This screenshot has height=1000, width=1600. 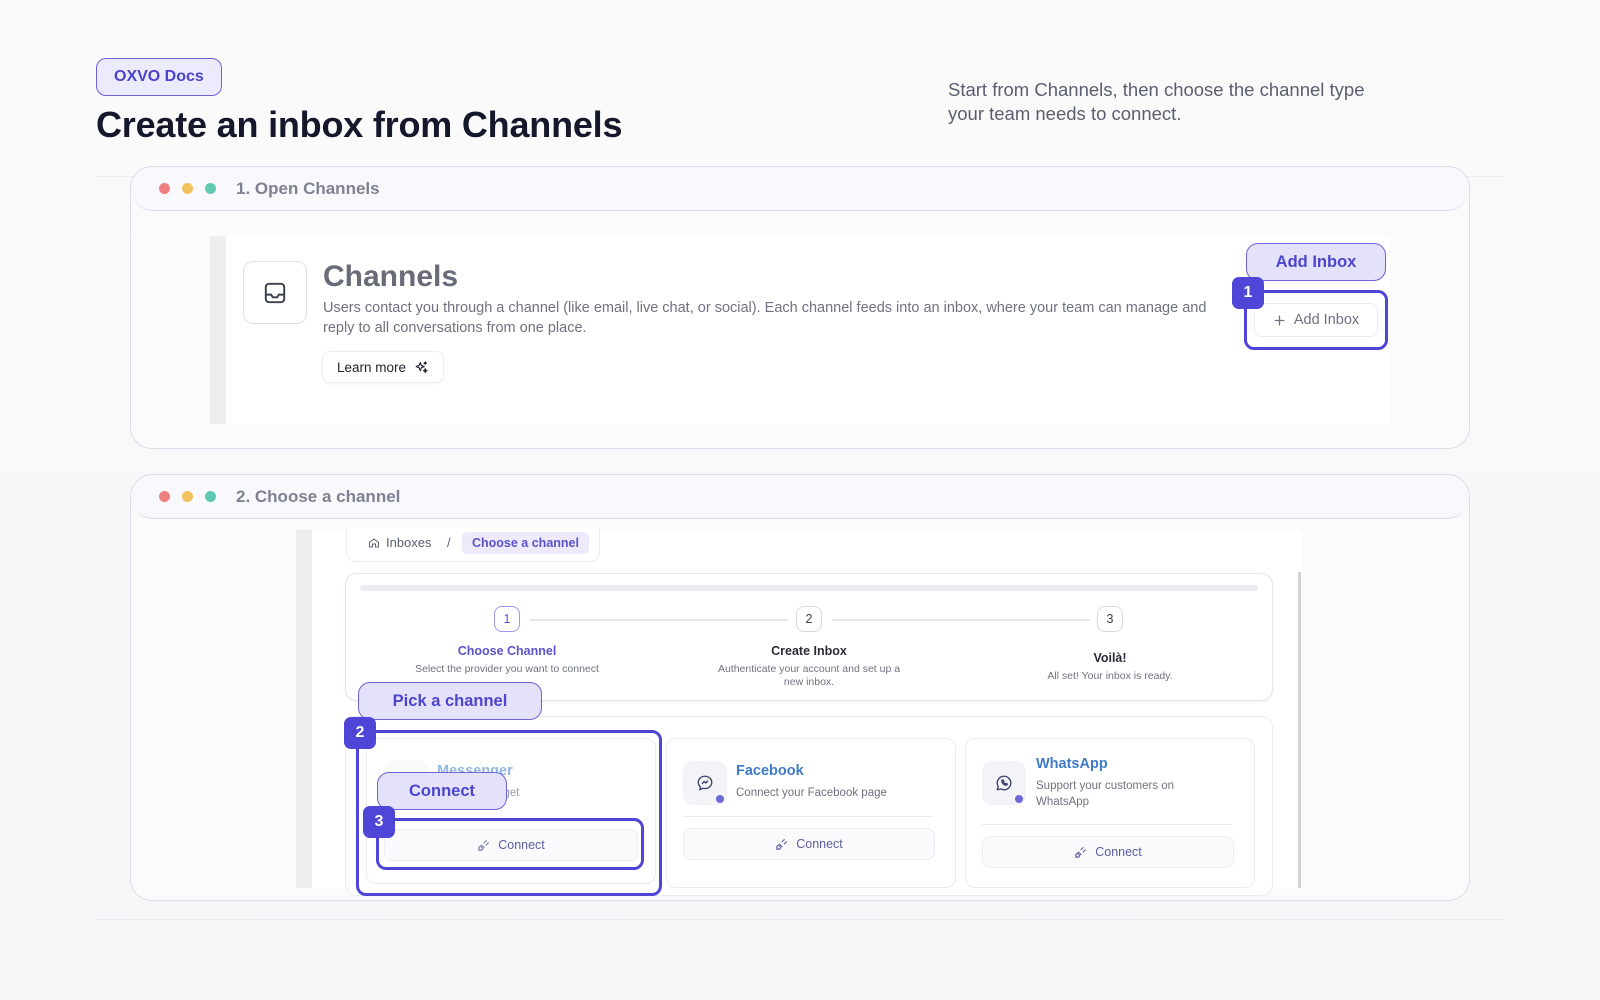 What do you see at coordinates (409, 542) in the screenshot?
I see `breadcrumb-inboxes-label: Inboxes` at bounding box center [409, 542].